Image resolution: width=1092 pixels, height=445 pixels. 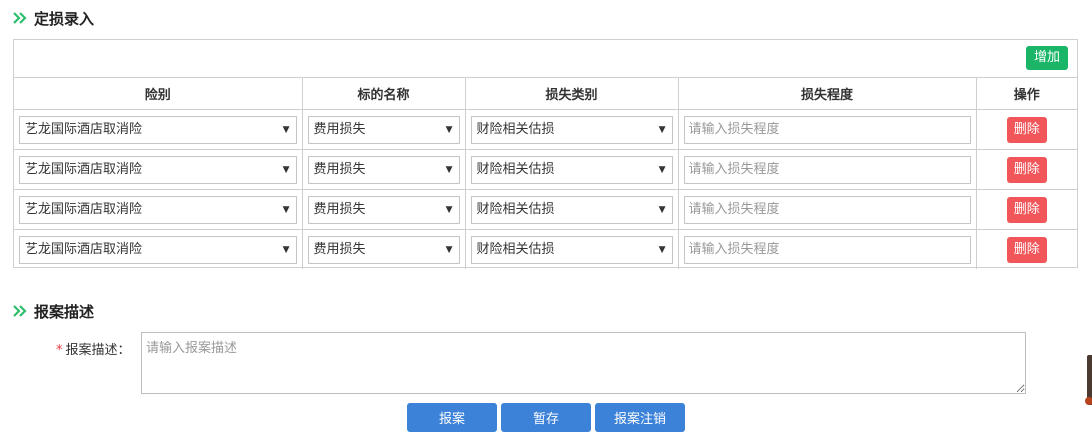 I want to click on required-marker: *, so click(x=59, y=350).